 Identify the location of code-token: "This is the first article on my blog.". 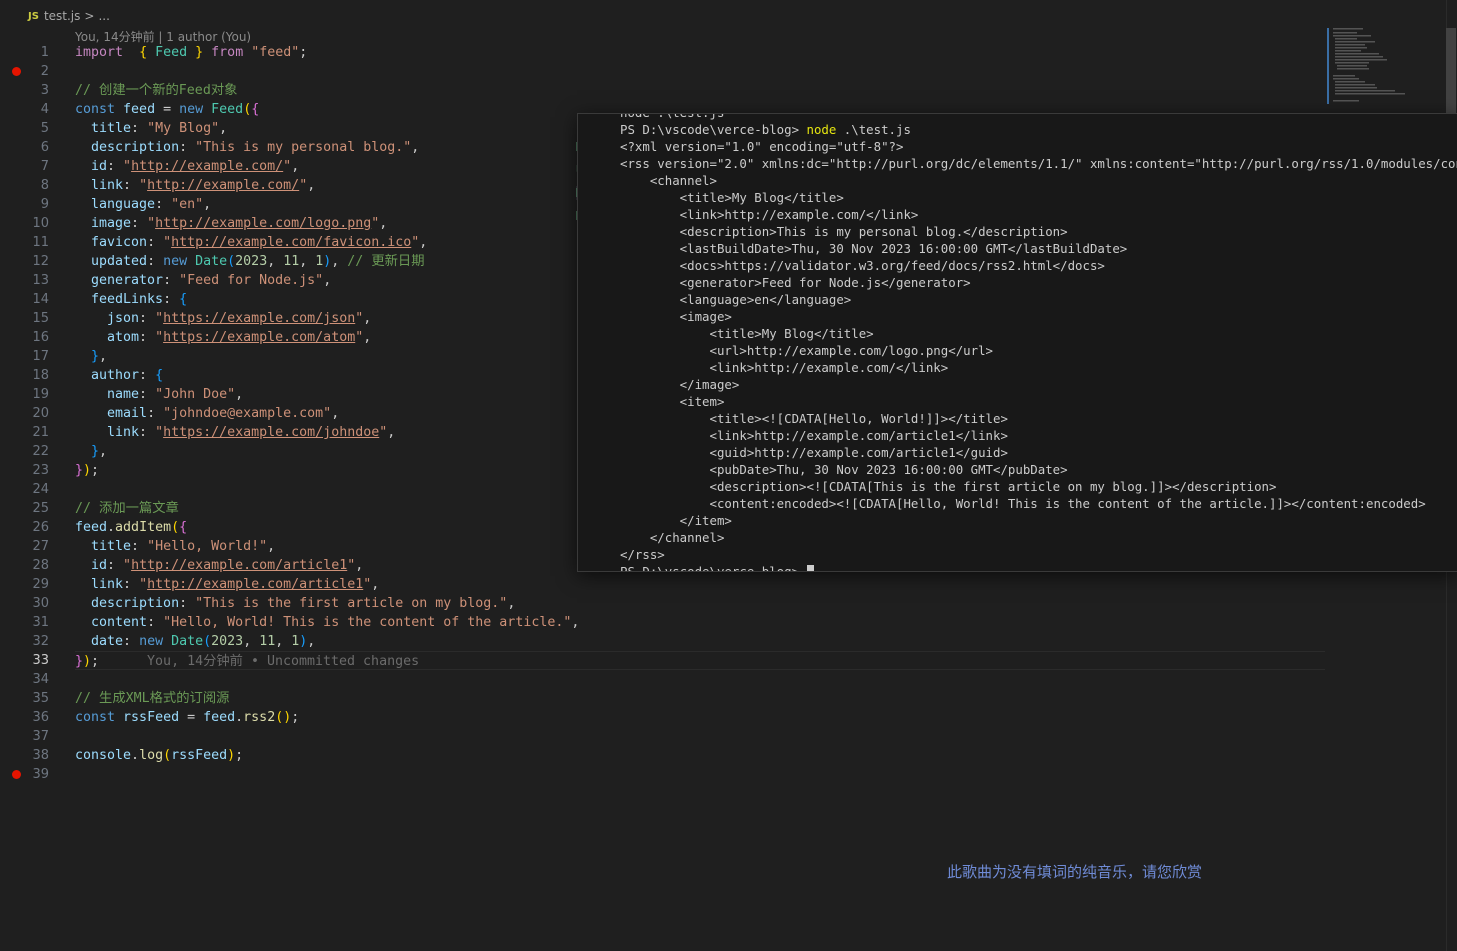
(351, 603).